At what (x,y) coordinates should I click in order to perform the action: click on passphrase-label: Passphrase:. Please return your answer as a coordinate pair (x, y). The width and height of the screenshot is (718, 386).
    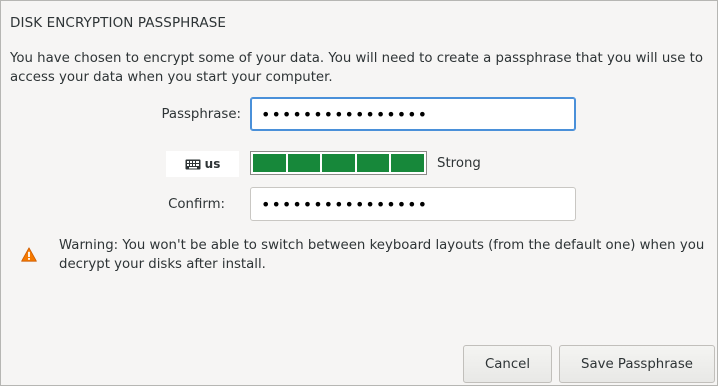
    Looking at the image, I should click on (201, 114).